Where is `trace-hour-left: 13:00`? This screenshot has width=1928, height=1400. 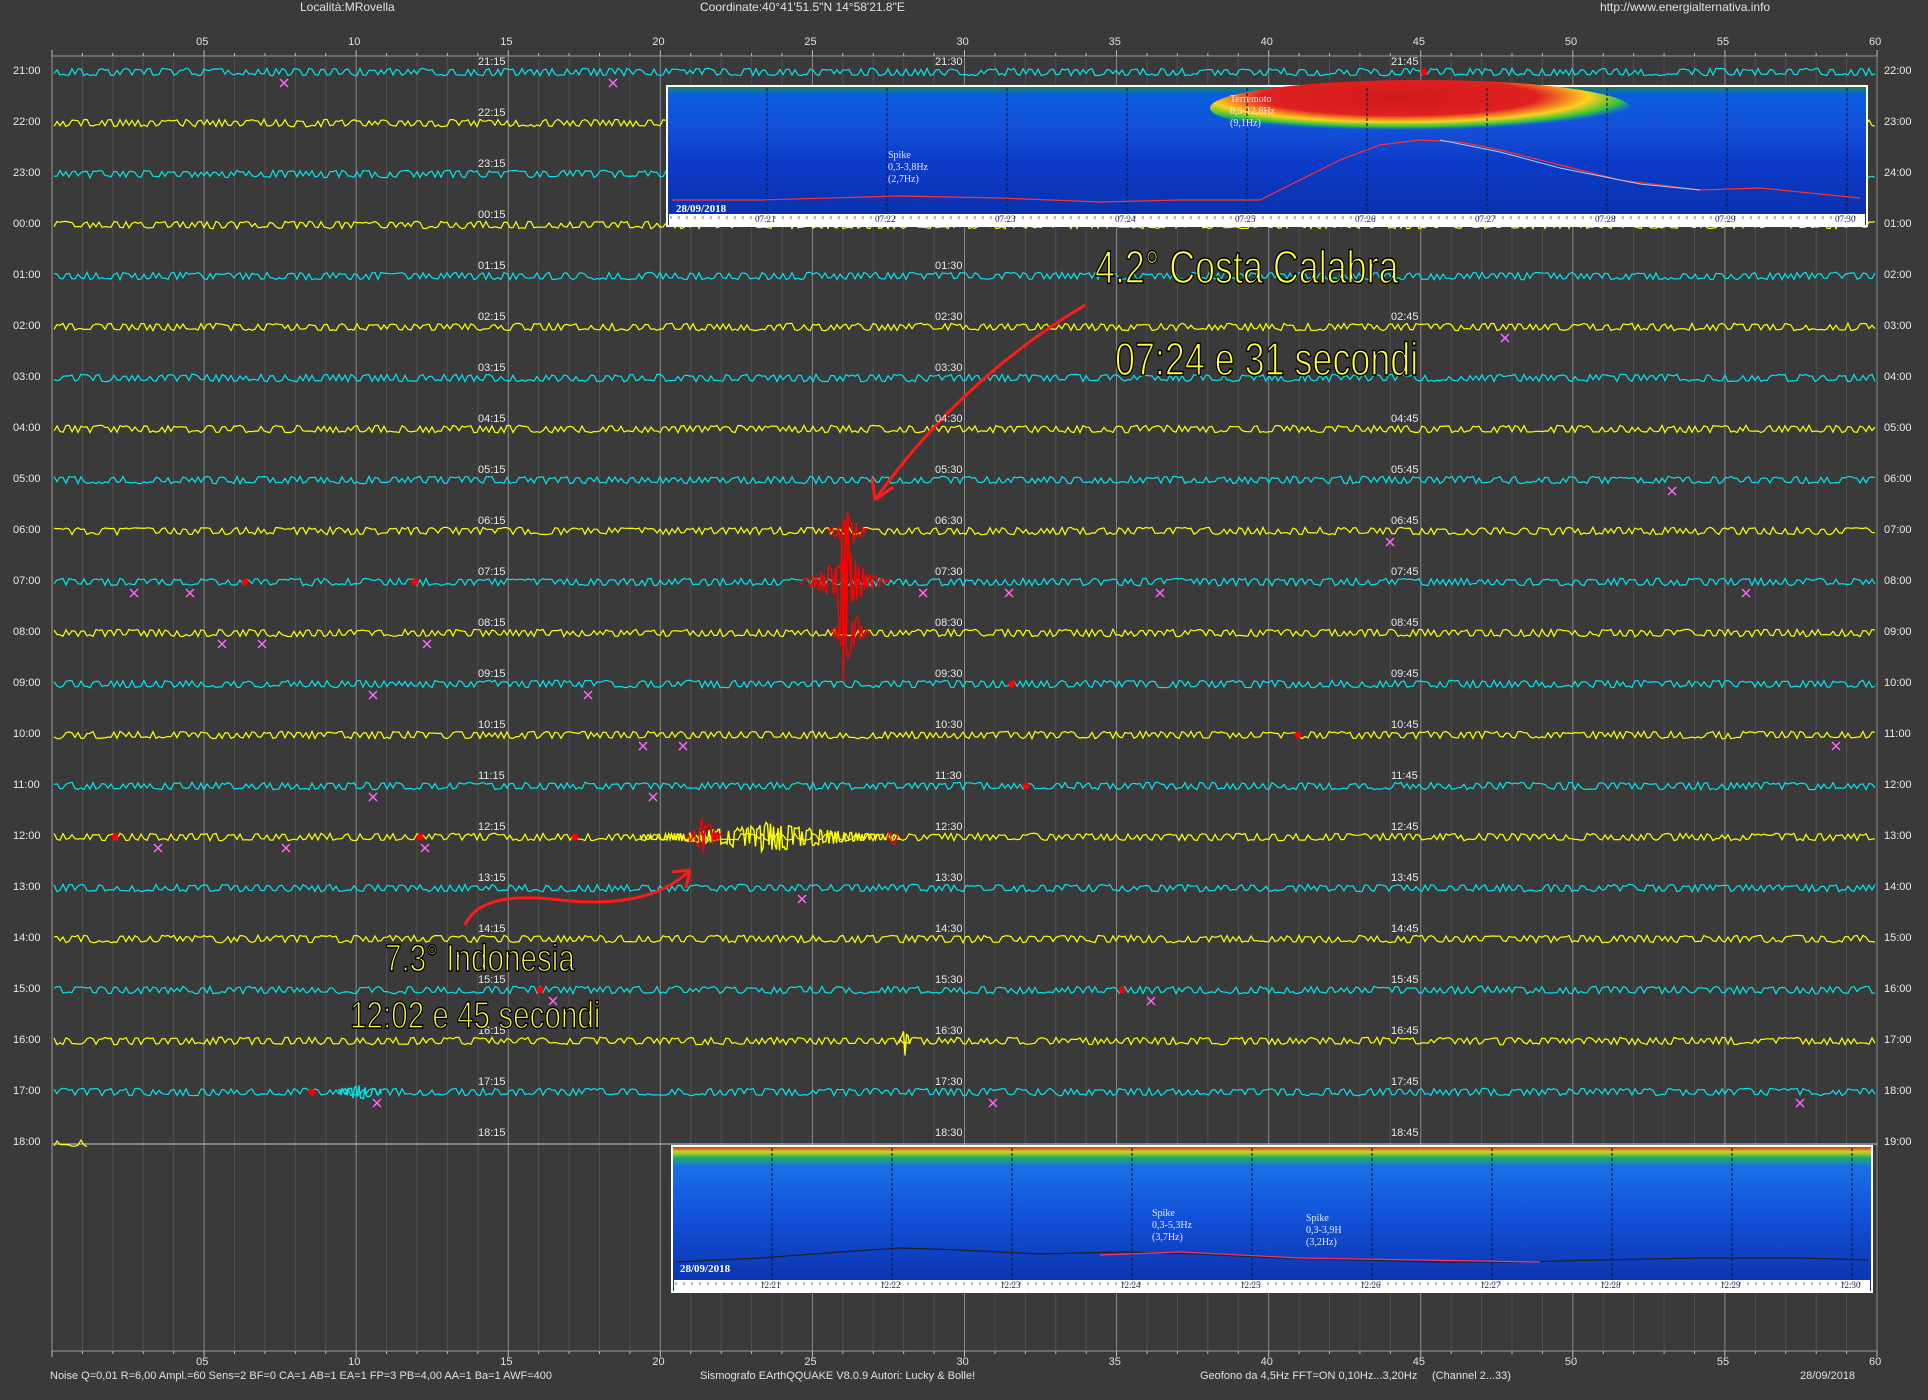
trace-hour-left: 13:00 is located at coordinates (27, 887).